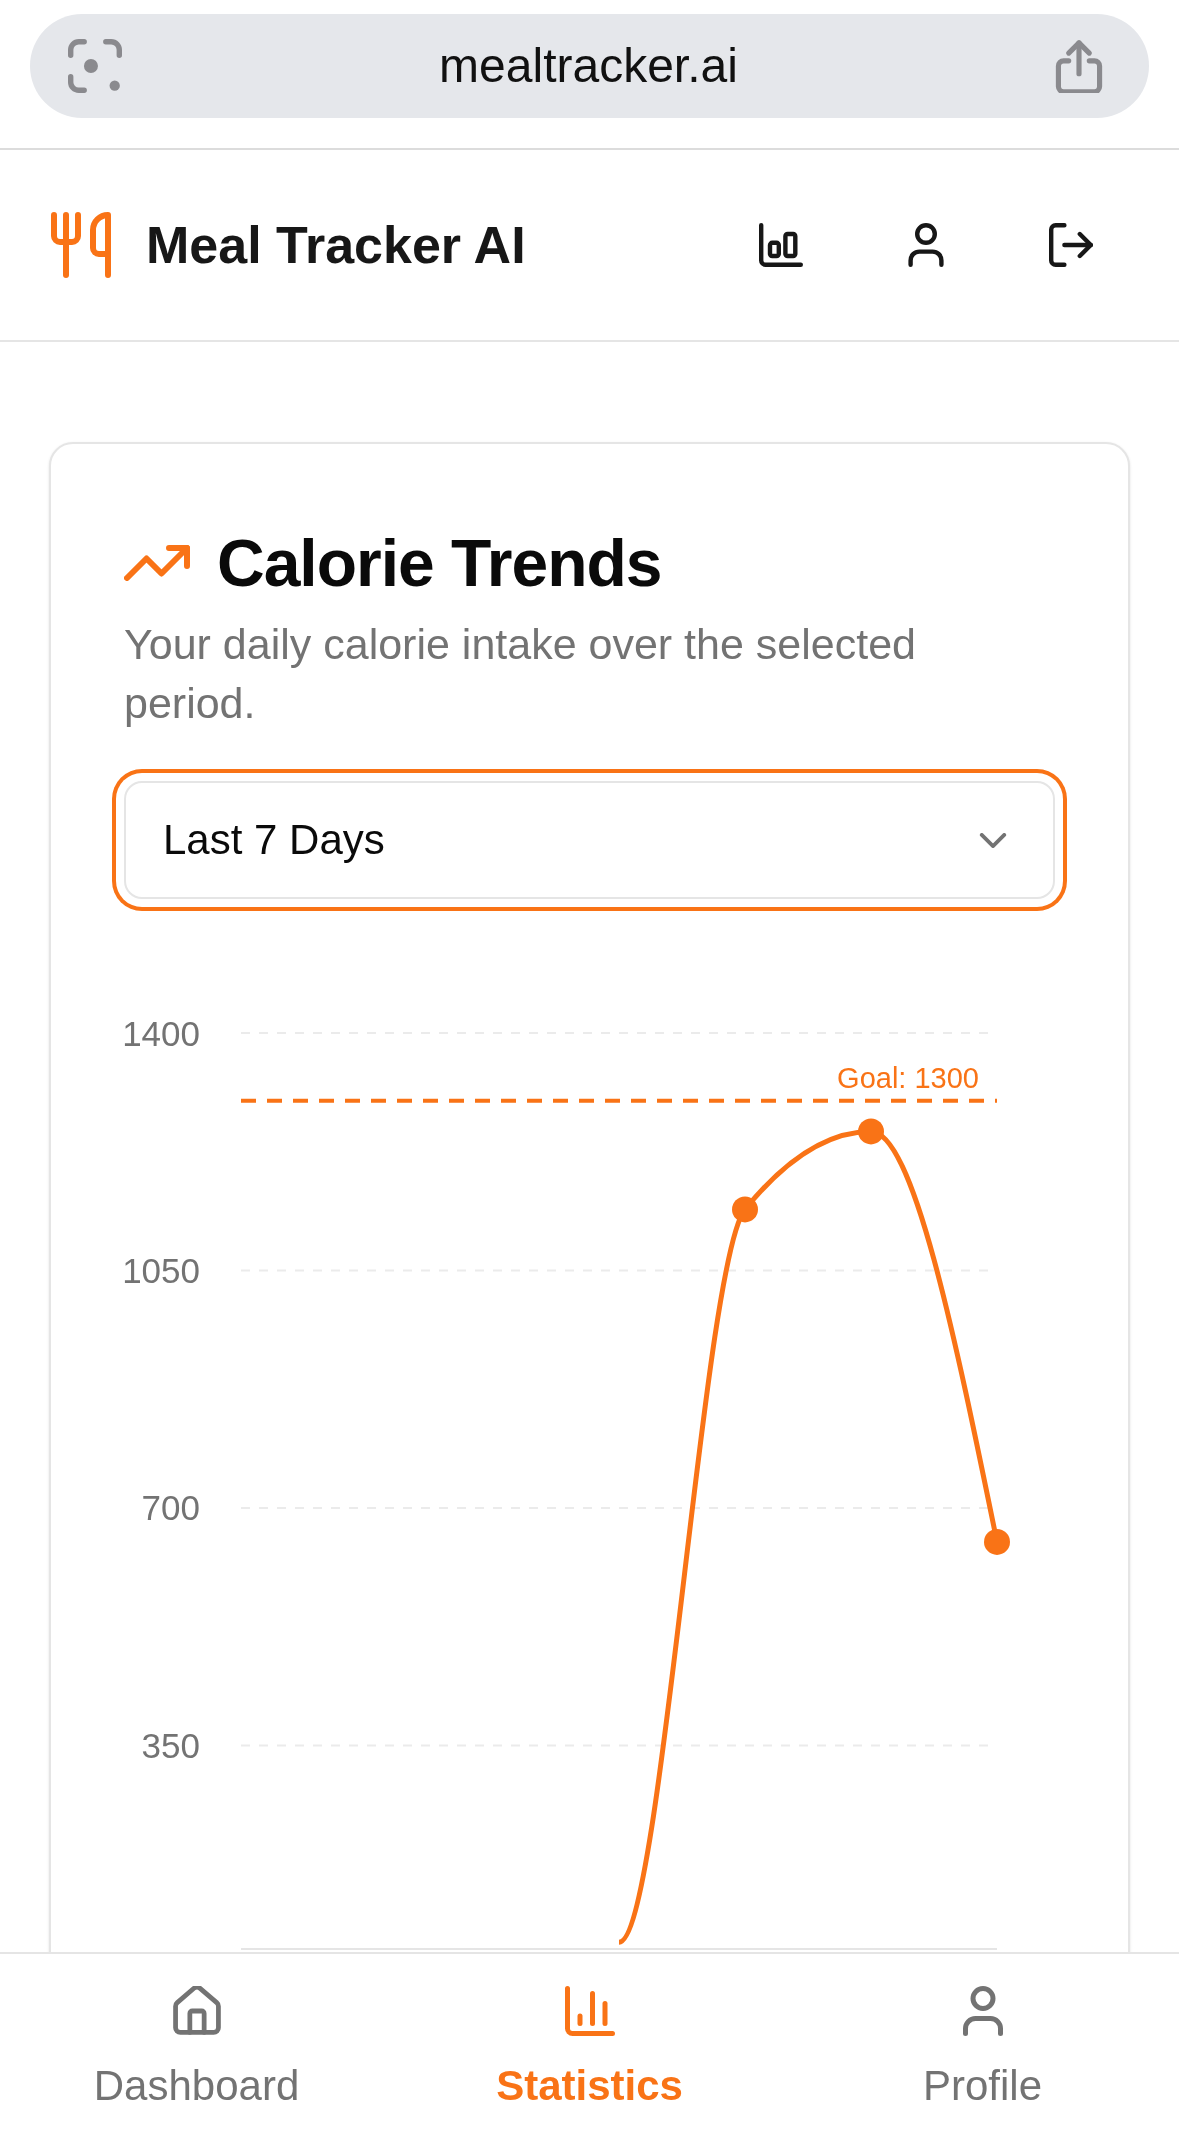  I want to click on card-description: Your daily calorie intake over the selected period., so click(520, 674).